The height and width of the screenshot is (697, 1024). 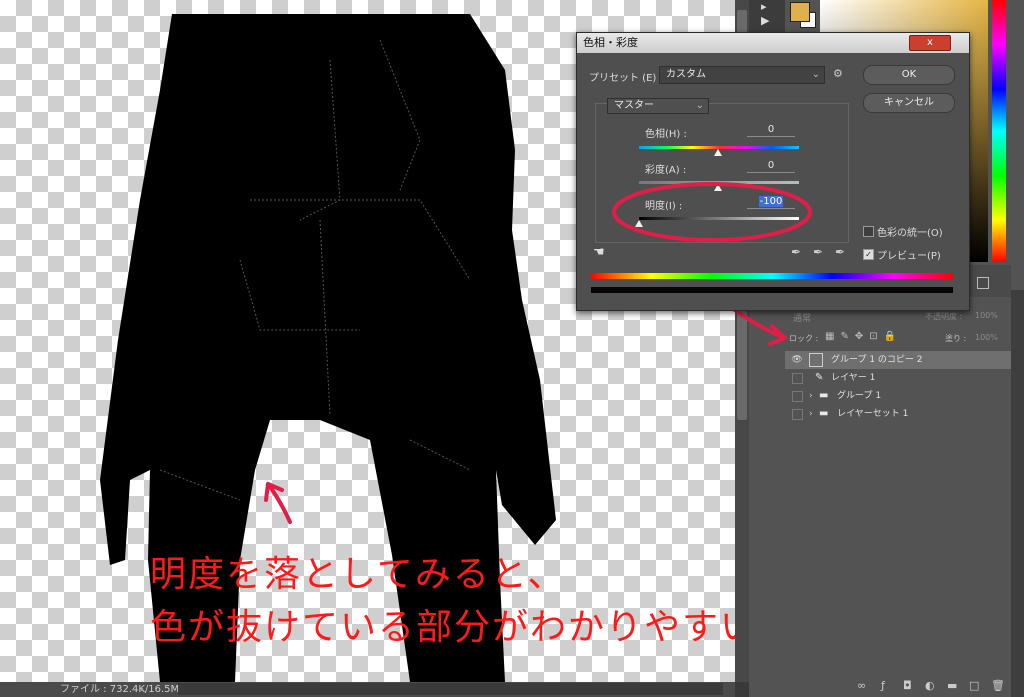 I want to click on preset-select: カスタム ⌄, so click(x=742, y=75).